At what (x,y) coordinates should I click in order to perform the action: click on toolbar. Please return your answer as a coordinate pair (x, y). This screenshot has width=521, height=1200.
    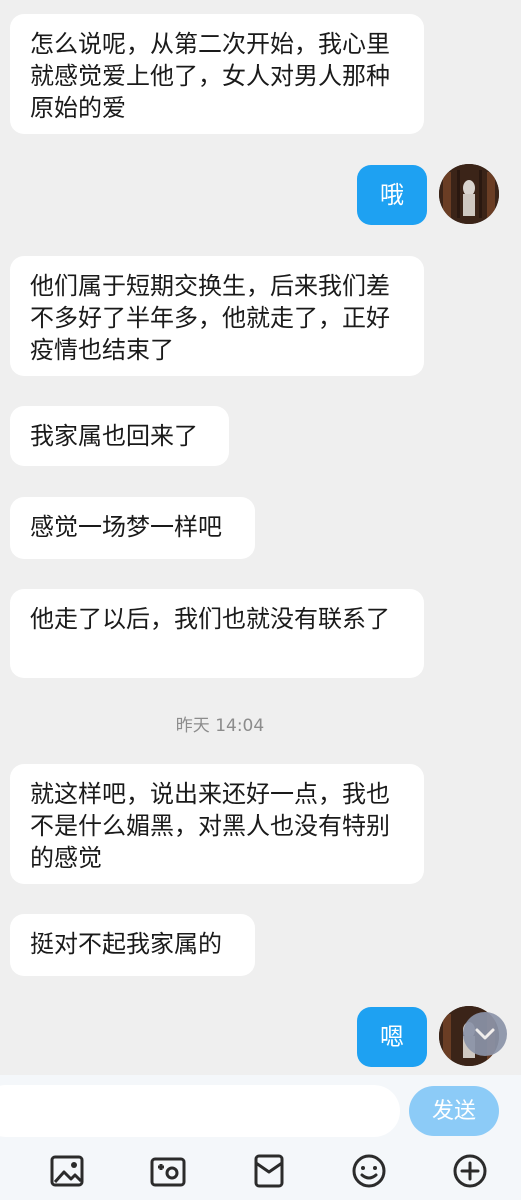
    Looking at the image, I should click on (260, 1173).